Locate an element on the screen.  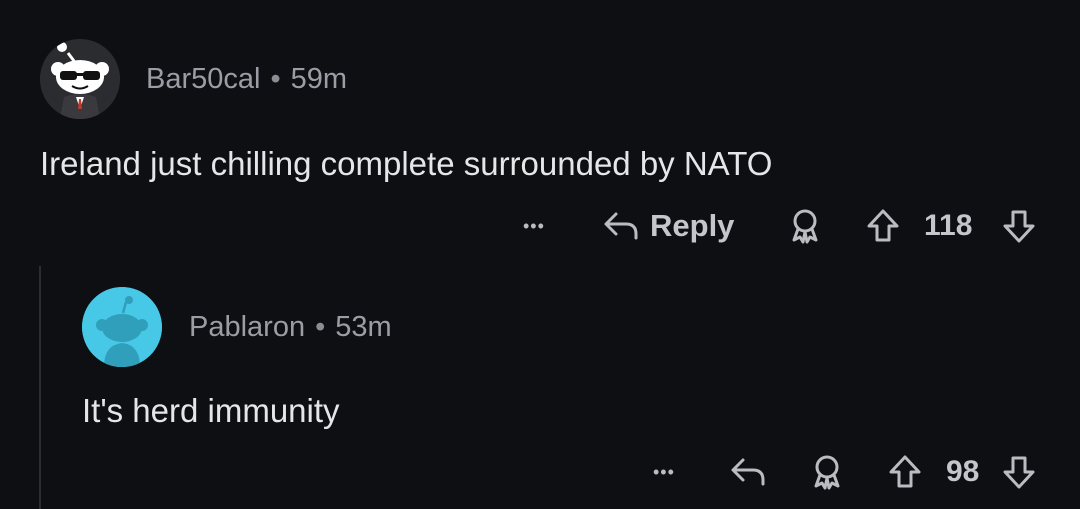
score-value: 98 is located at coordinates (963, 471).